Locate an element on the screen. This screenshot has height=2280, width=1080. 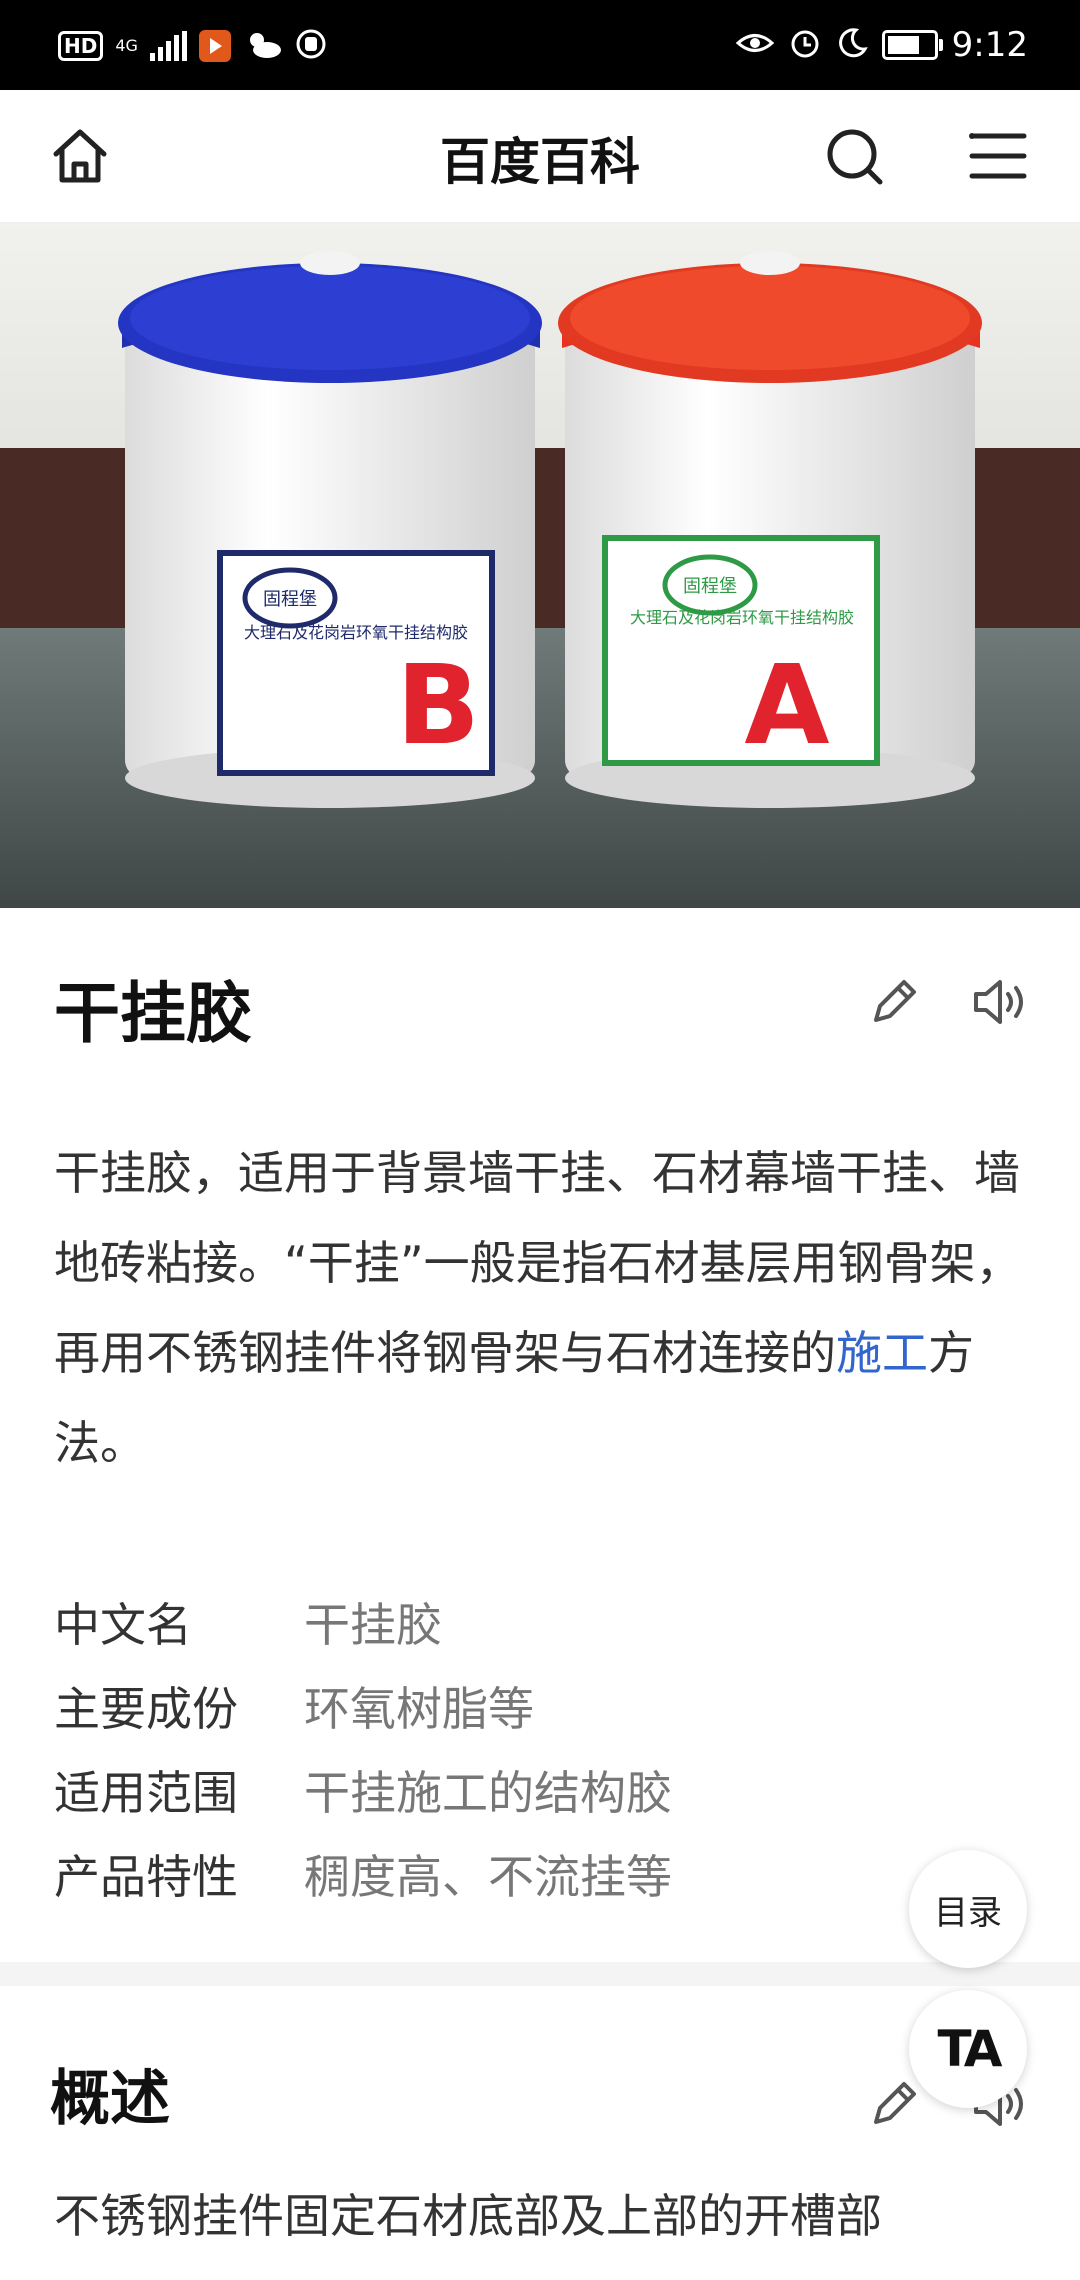
network-type: 4G is located at coordinates (126, 45).